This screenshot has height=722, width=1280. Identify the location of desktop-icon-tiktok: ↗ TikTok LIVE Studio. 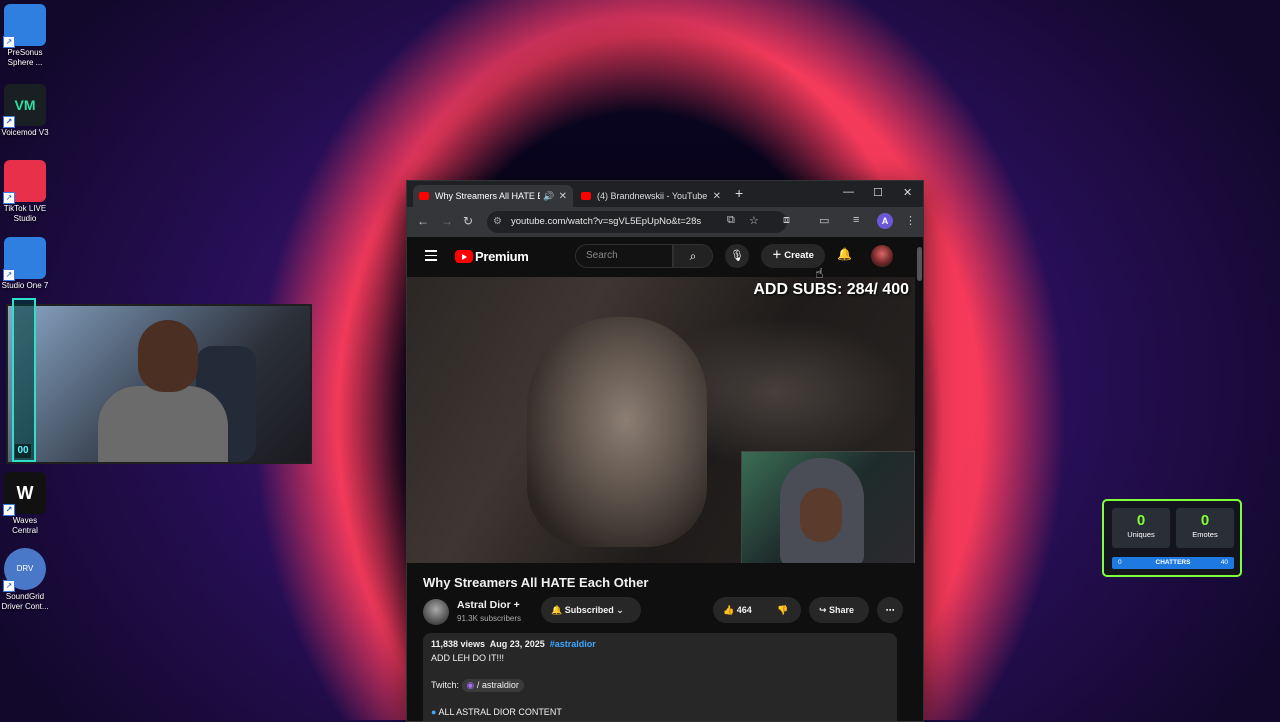
(25, 191).